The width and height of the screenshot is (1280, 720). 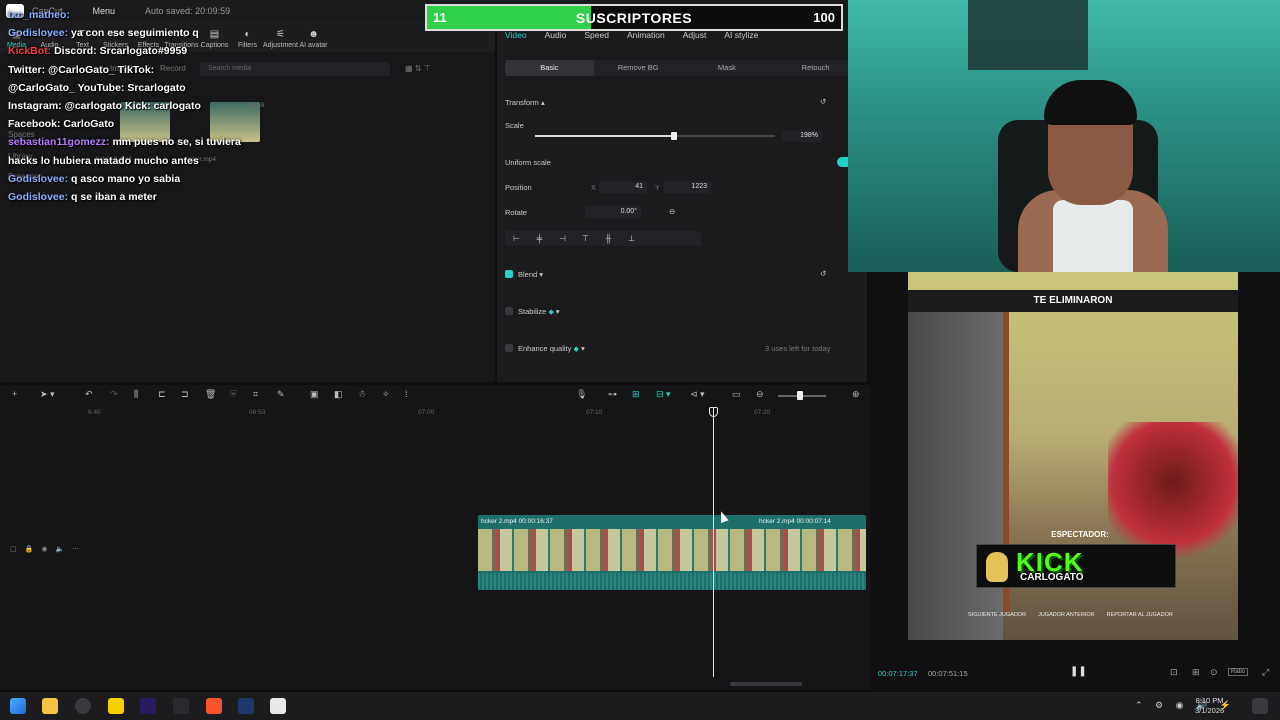 What do you see at coordinates (800, 395) in the screenshot?
I see `zoom-slider-handle` at bounding box center [800, 395].